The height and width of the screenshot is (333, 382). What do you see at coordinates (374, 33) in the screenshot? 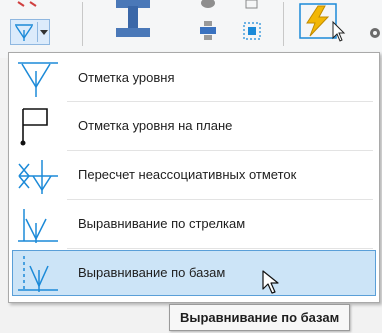
I see `settings-gear-icon` at bounding box center [374, 33].